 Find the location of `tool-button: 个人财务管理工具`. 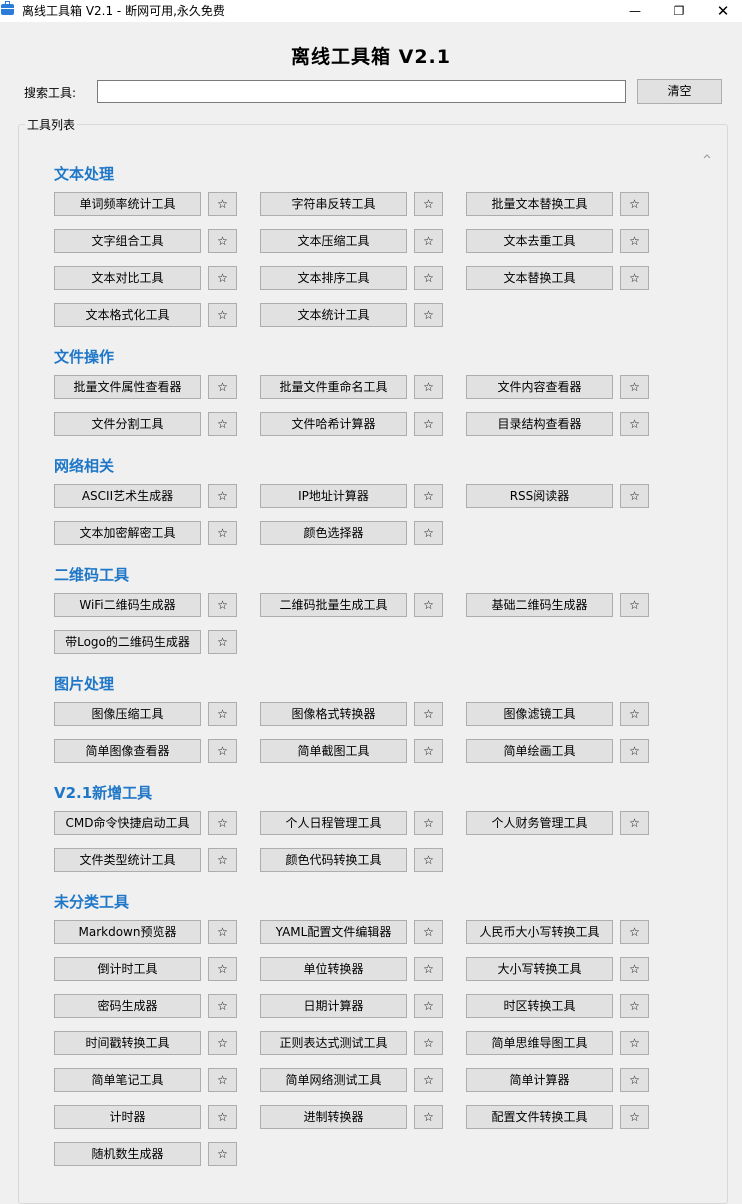

tool-button: 个人财务管理工具 is located at coordinates (539, 823).